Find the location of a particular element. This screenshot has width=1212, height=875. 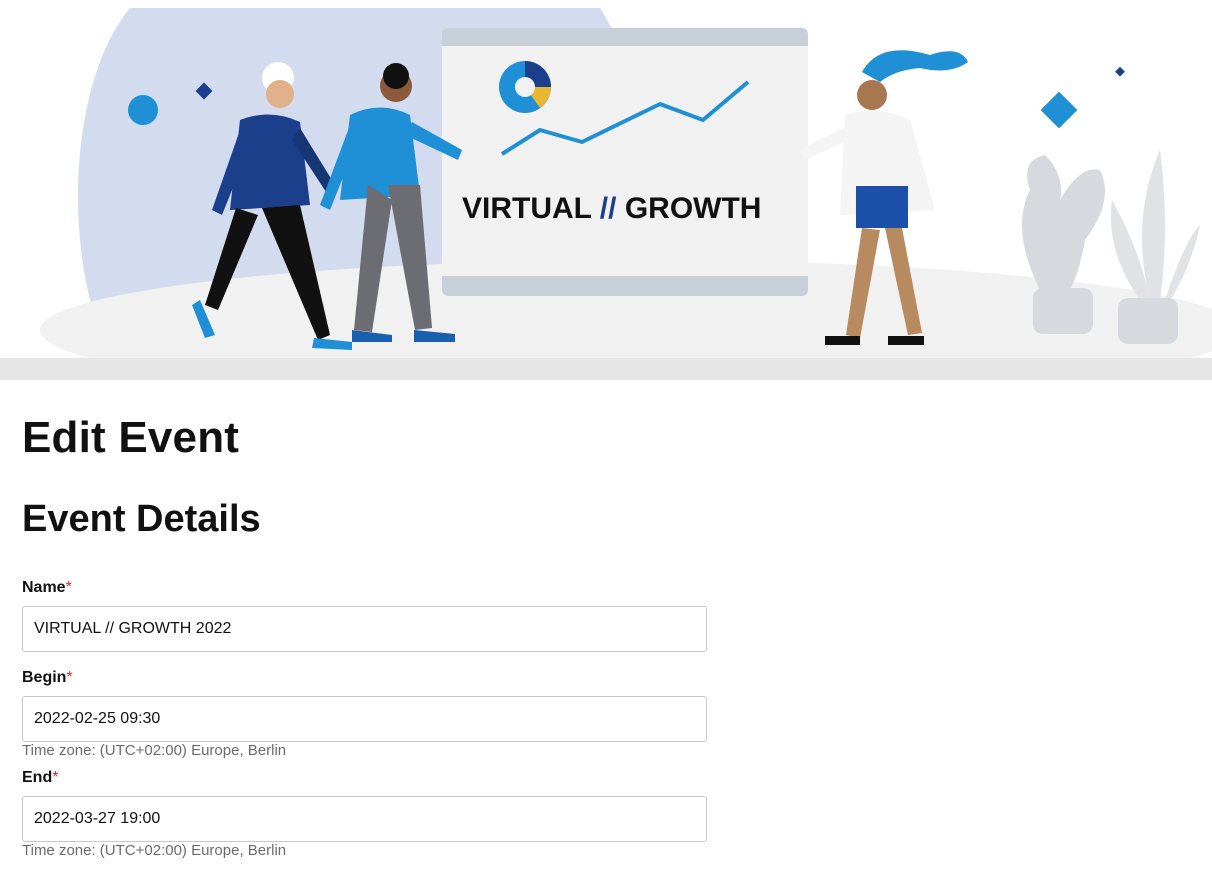

hero-bottom-band is located at coordinates (606, 369).